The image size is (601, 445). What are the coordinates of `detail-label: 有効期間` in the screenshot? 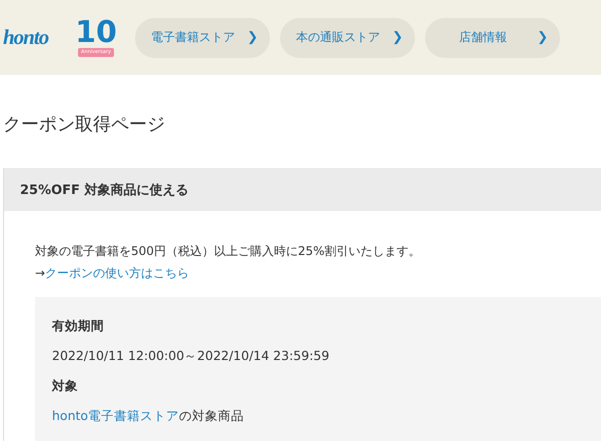 It's located at (78, 326).